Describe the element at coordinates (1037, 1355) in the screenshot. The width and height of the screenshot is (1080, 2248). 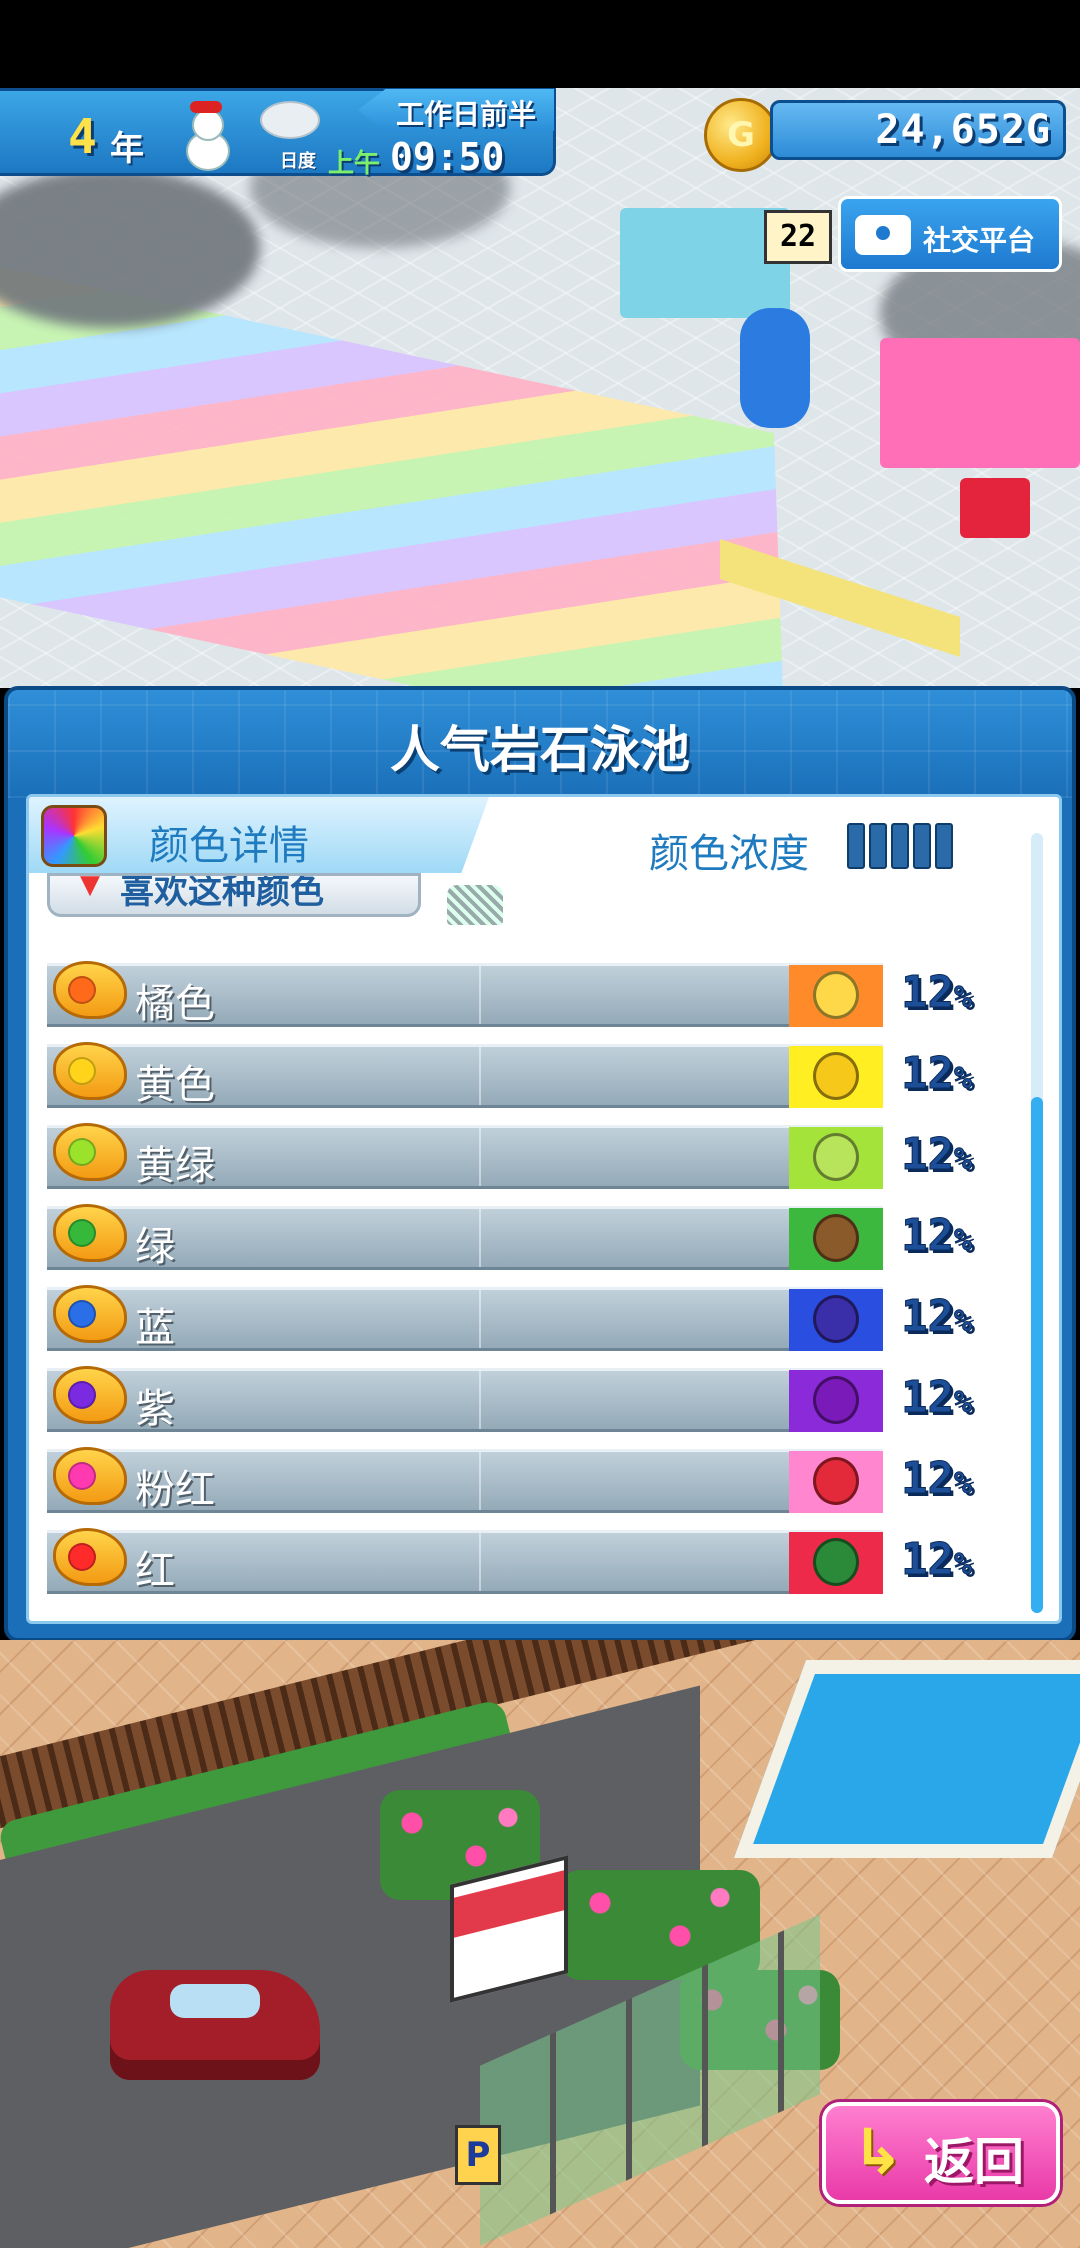
I see `scrollbar-thumb` at that location.